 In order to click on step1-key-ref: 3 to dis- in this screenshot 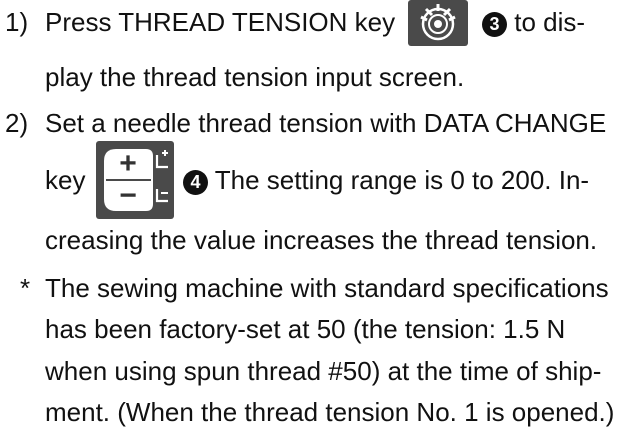, I will do `click(533, 22)`.